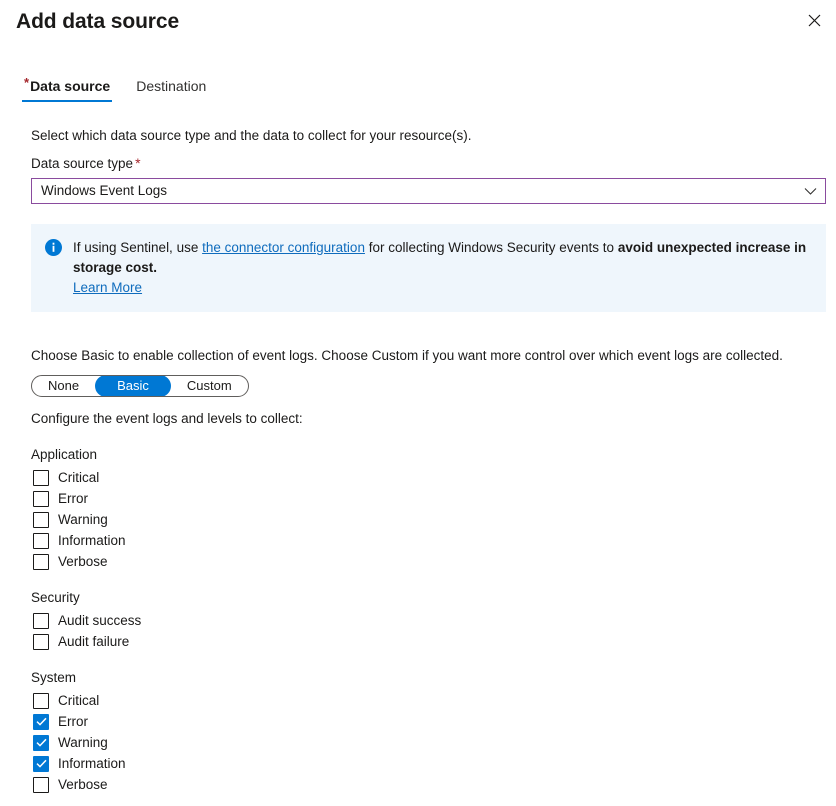  I want to click on tab-destination: Destination, so click(171, 89).